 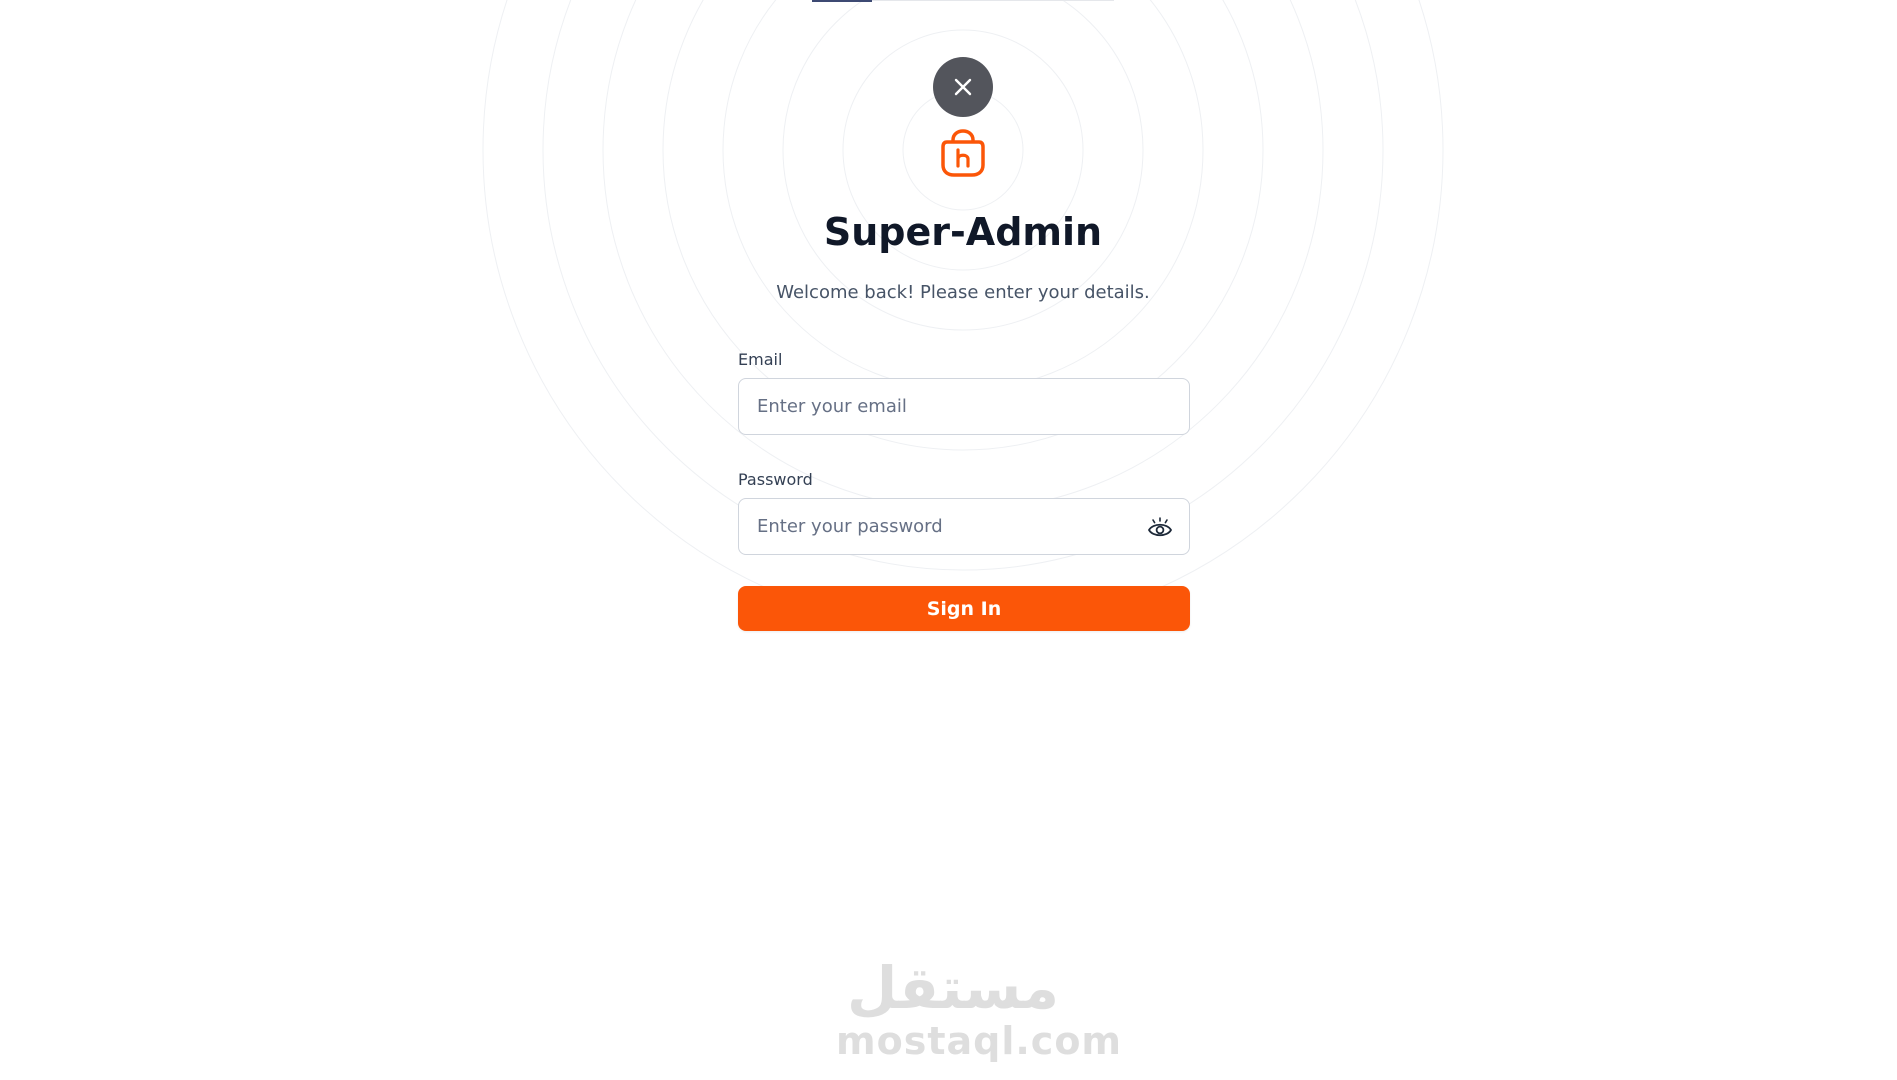 I want to click on sign-in-button: Sign In, so click(x=964, y=608).